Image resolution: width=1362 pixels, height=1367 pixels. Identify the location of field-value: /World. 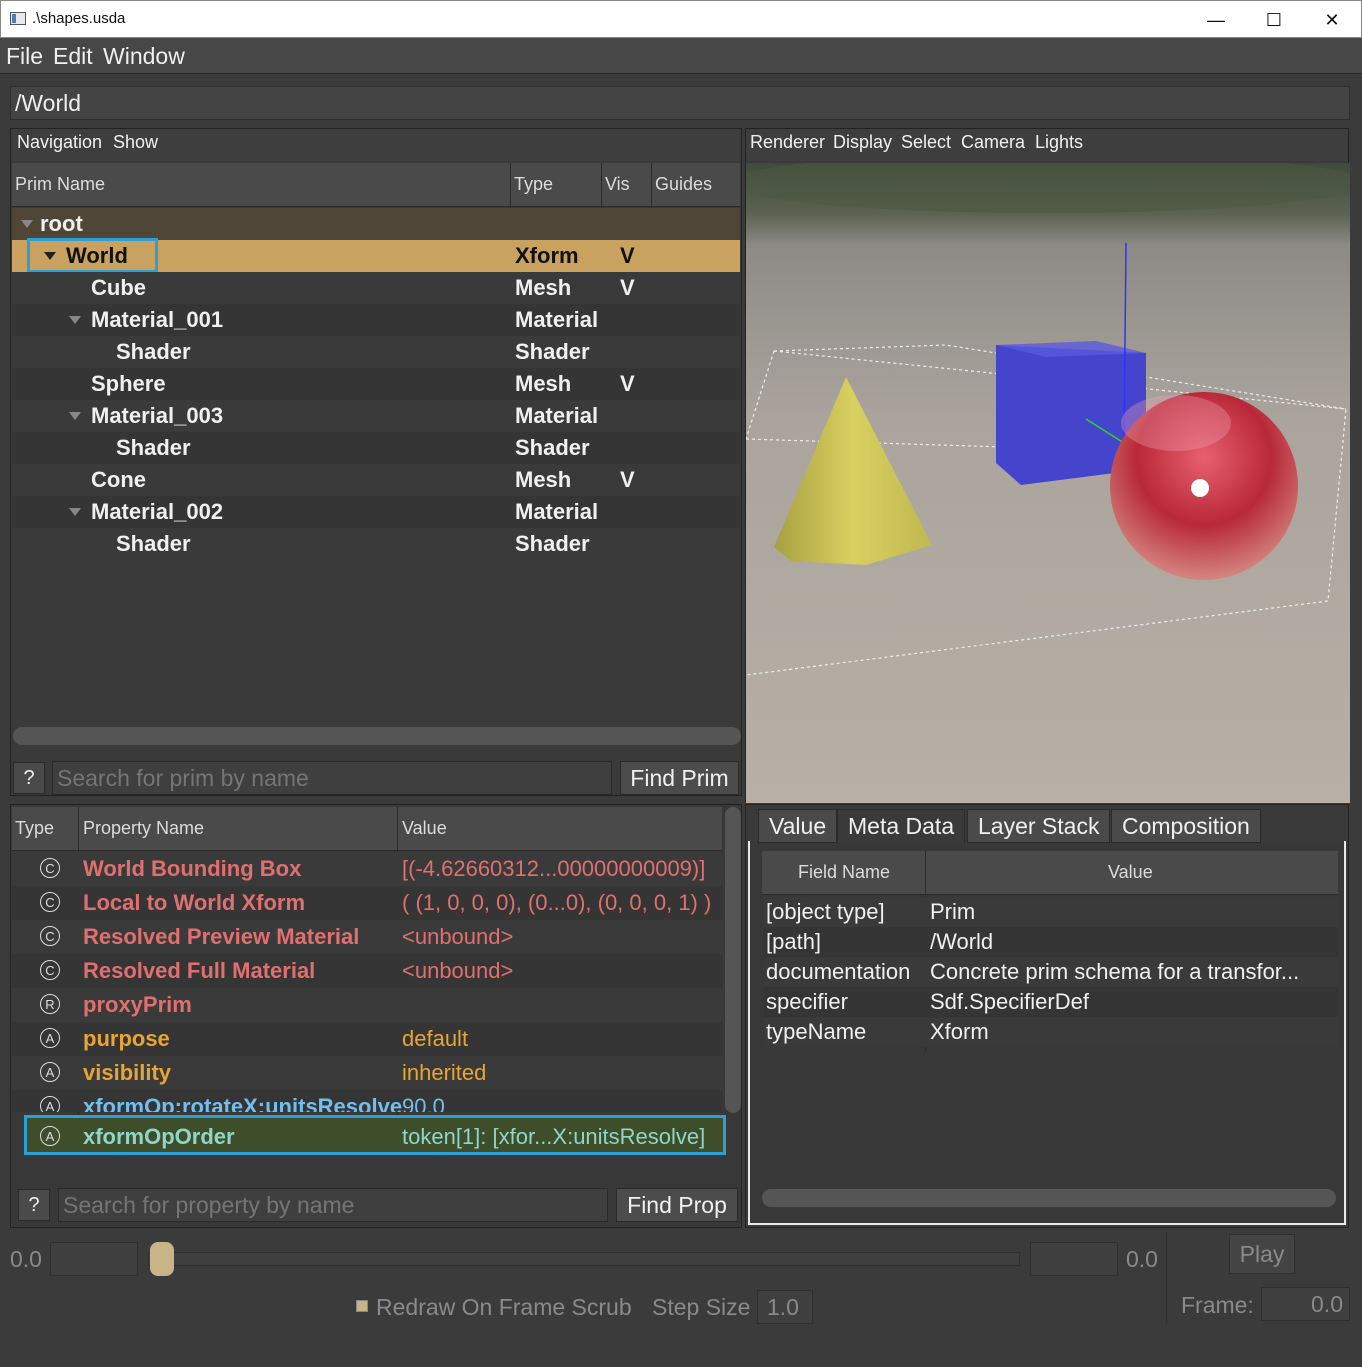
(962, 941).